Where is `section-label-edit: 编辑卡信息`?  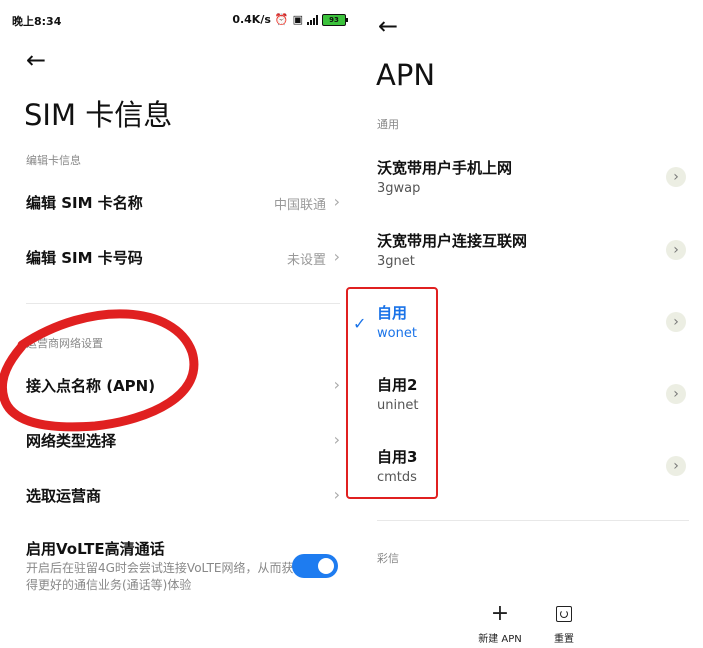
section-label-edit: 编辑卡信息 is located at coordinates (53, 160).